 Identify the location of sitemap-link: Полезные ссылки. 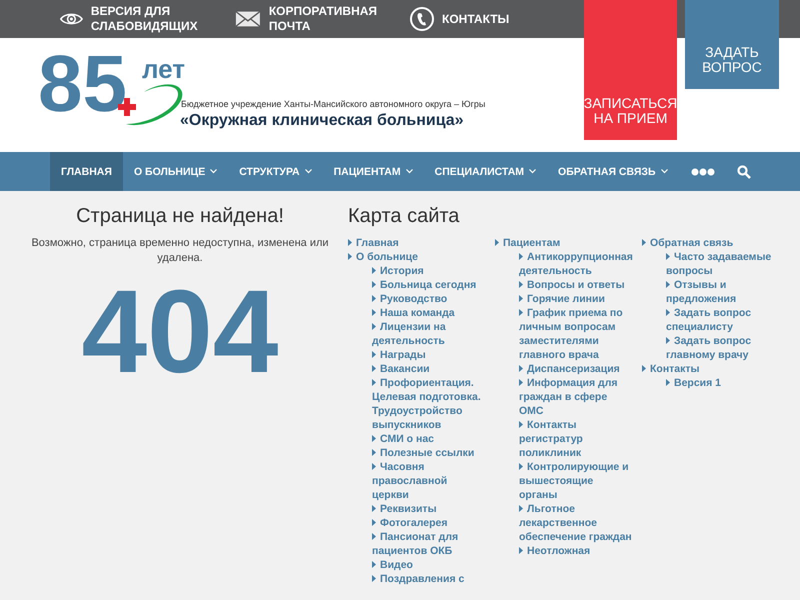
(429, 453).